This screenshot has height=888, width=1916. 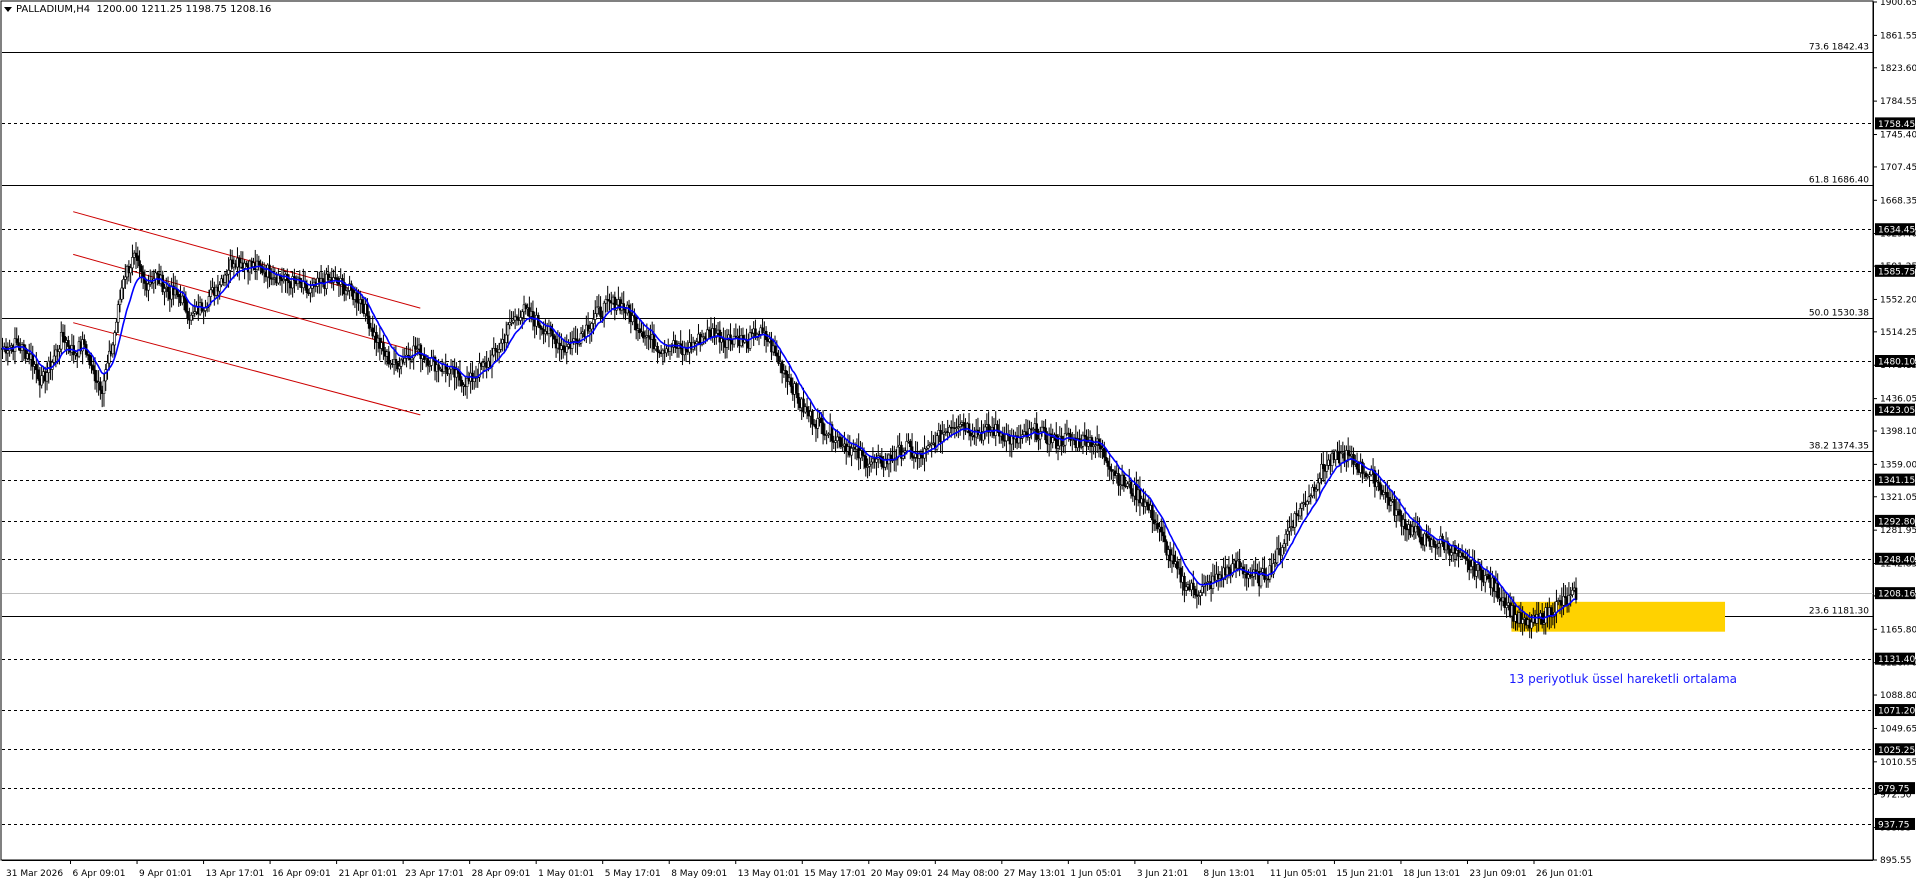 I want to click on time-tick-label: 15 Jun 21:01, so click(x=1364, y=874).